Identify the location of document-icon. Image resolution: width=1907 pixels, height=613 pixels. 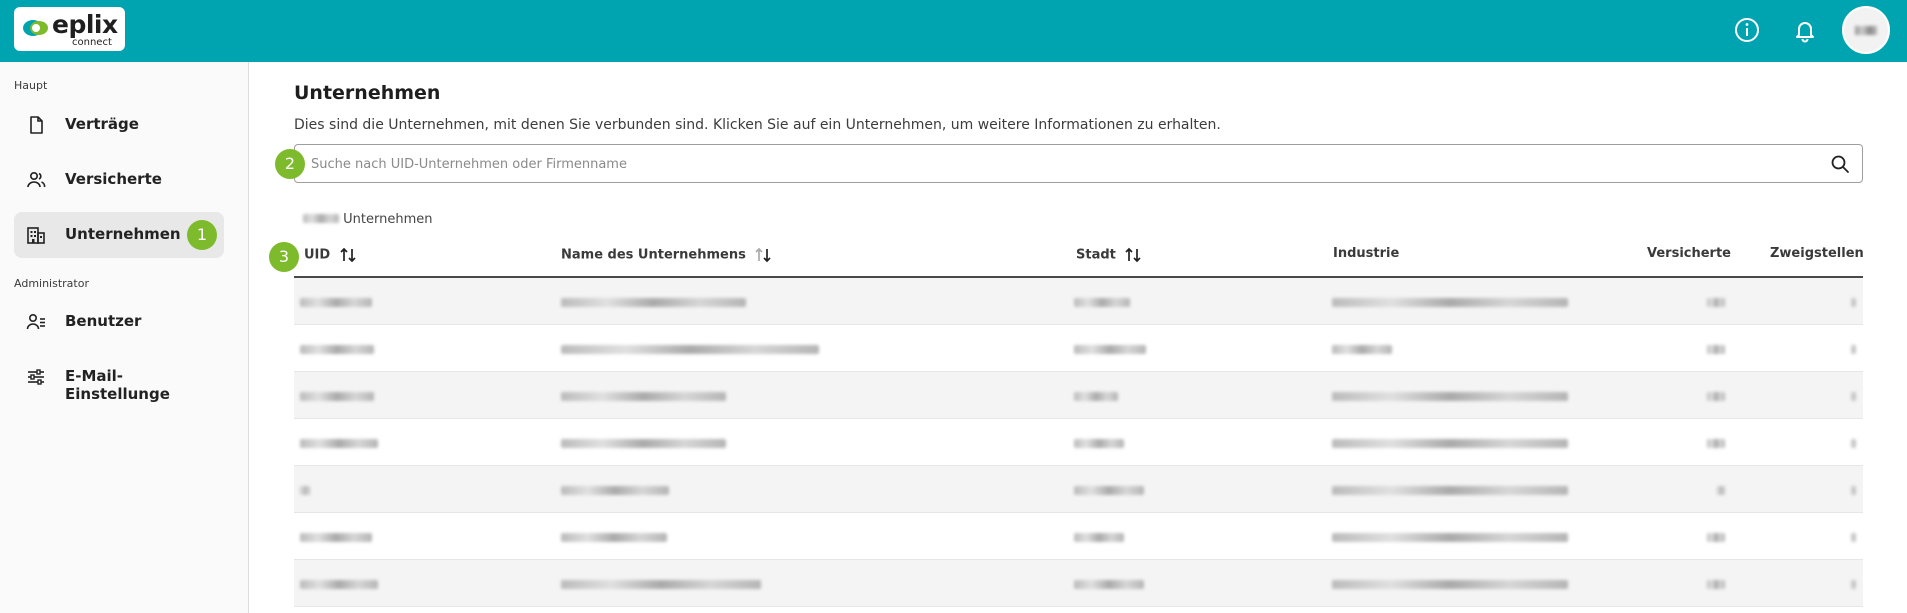
(36, 125).